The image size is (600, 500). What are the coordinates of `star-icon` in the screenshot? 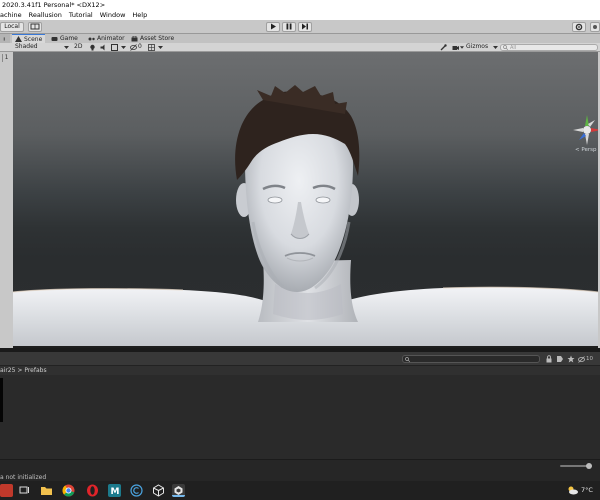 It's located at (571, 359).